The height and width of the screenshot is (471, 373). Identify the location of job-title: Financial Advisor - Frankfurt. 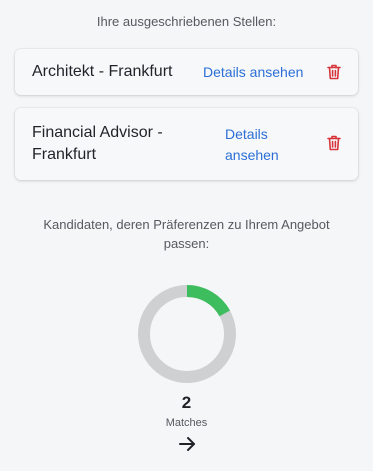
(97, 143).